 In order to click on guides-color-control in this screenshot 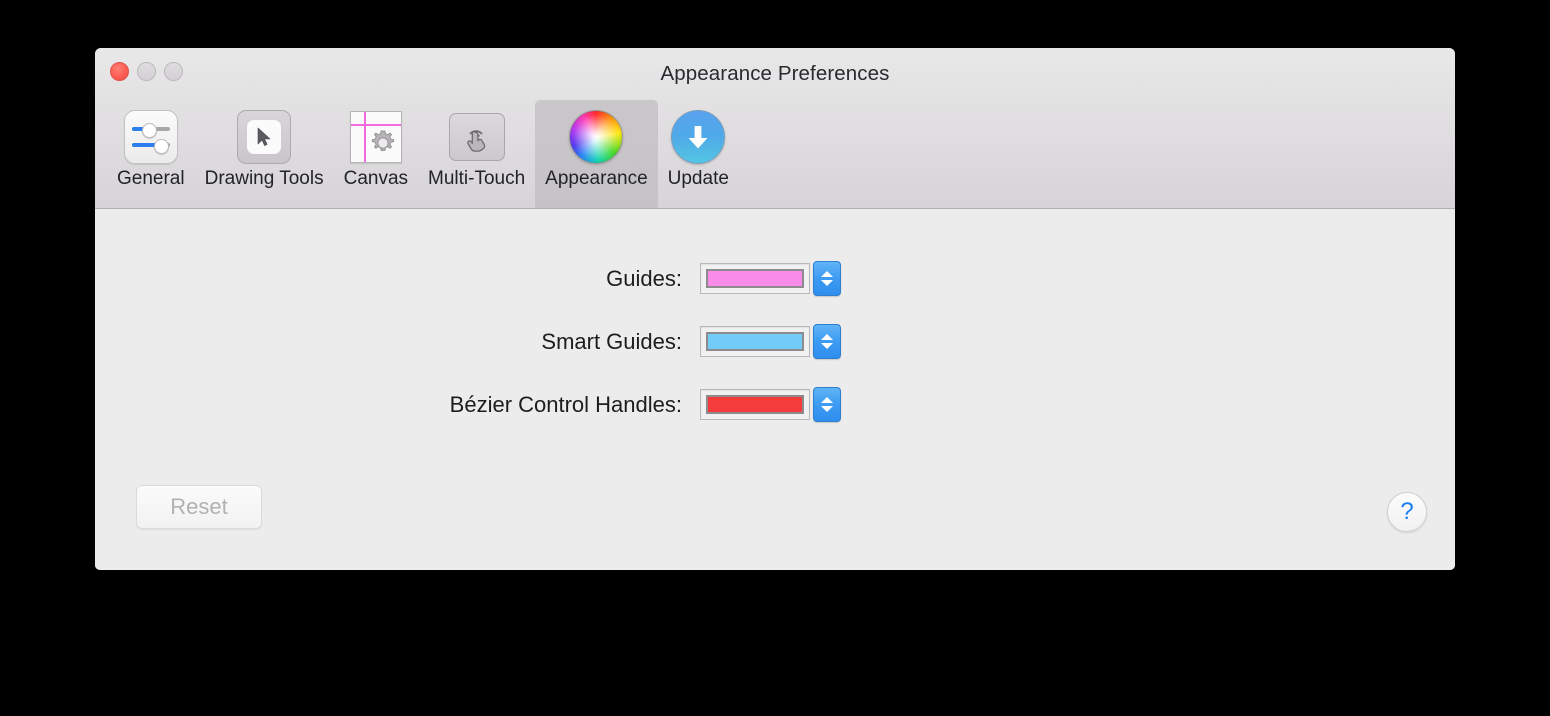, I will do `click(770, 278)`.